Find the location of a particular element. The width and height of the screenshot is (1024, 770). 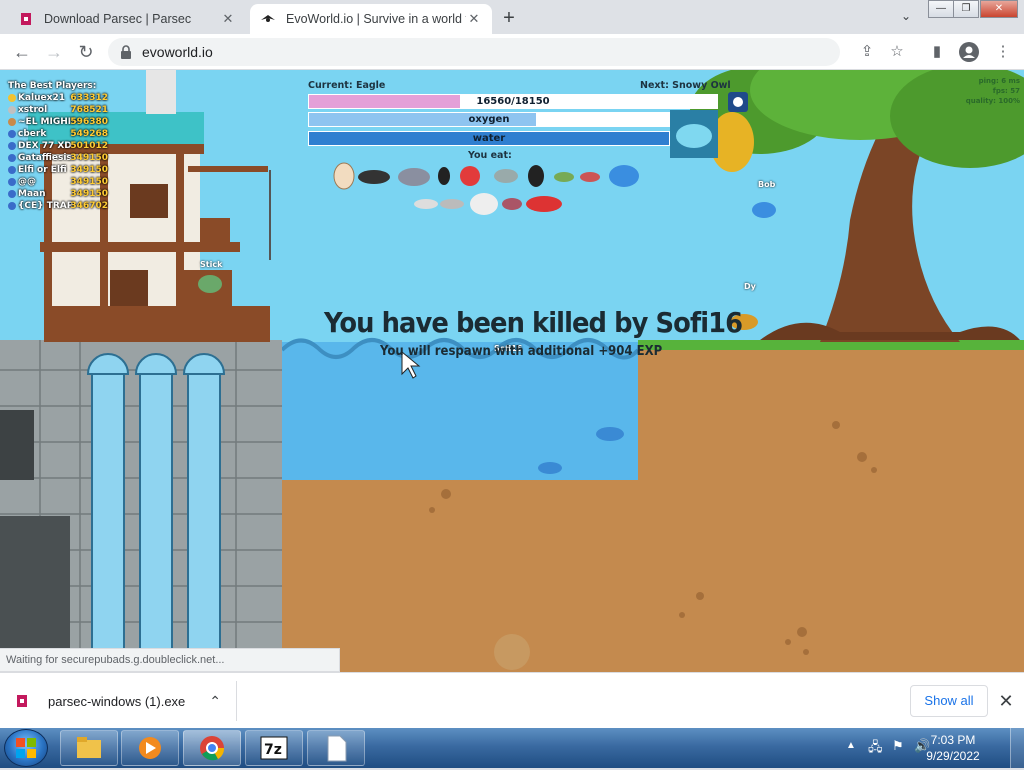

network-stats: ping: 6 ms fps: 57 quality: 100% is located at coordinates (993, 91).